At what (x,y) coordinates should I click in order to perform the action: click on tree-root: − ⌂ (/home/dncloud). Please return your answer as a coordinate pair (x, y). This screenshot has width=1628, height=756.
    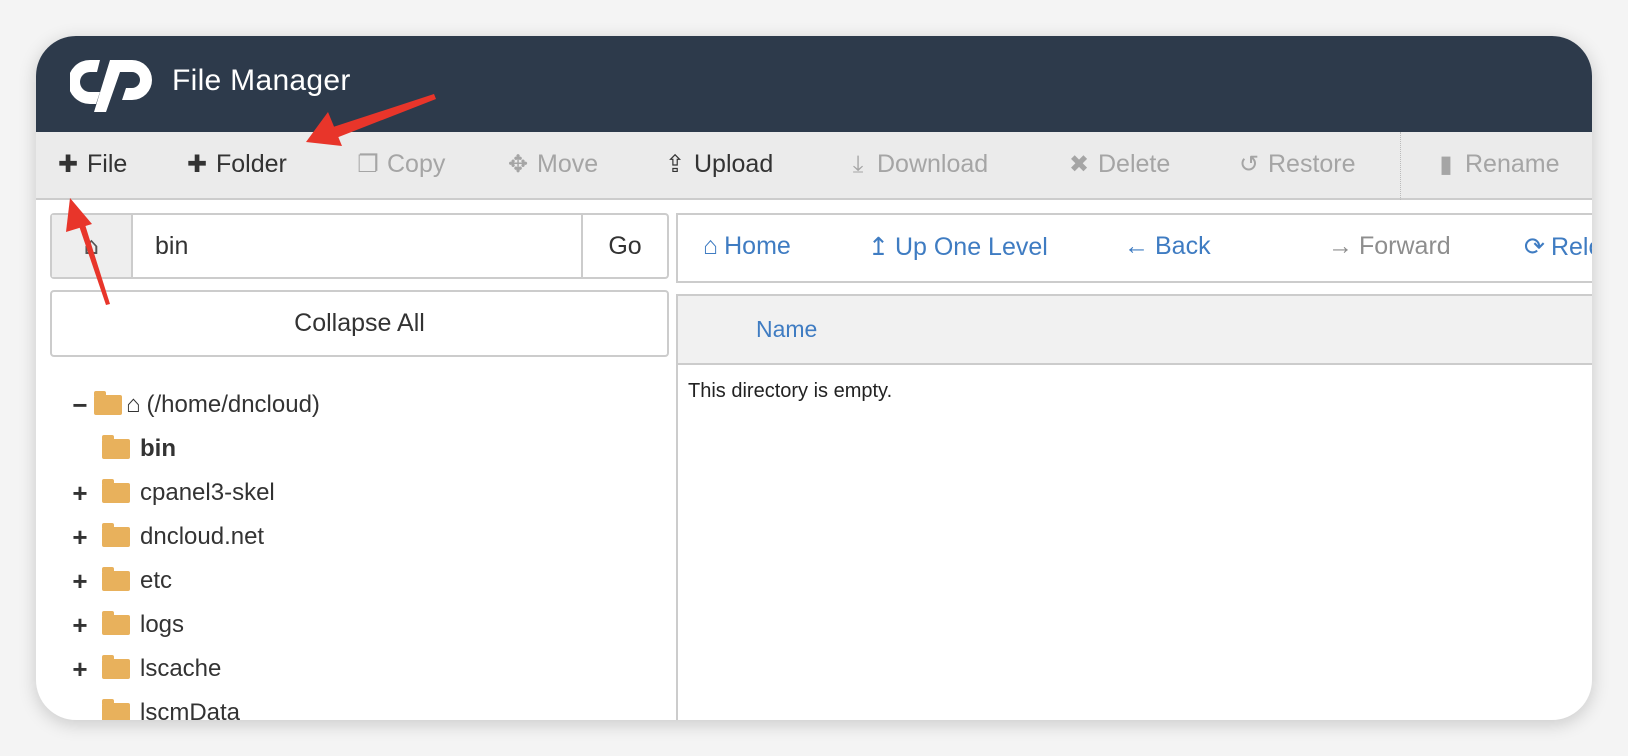
    Looking at the image, I should click on (193, 405).